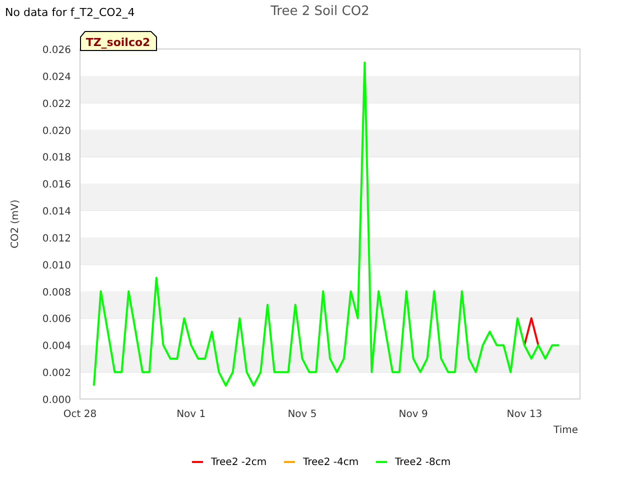  What do you see at coordinates (320, 11) in the screenshot?
I see `chart-title: Tree 2 Soil CO2` at bounding box center [320, 11].